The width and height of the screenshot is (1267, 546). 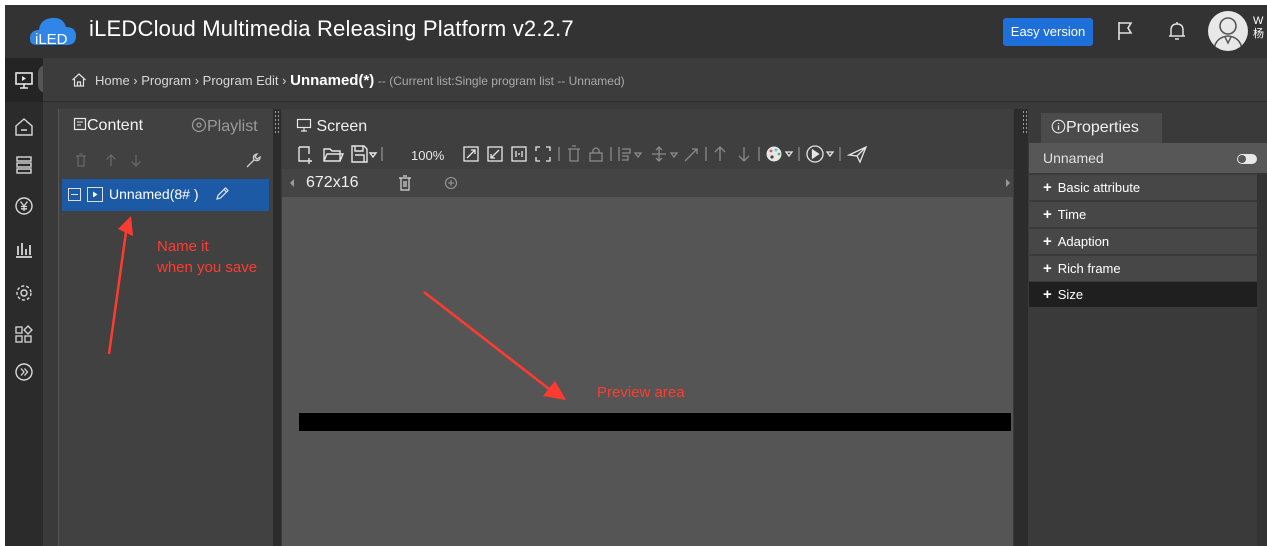 What do you see at coordinates (641, 392) in the screenshot?
I see `annotation-preview-area: Preview area` at bounding box center [641, 392].